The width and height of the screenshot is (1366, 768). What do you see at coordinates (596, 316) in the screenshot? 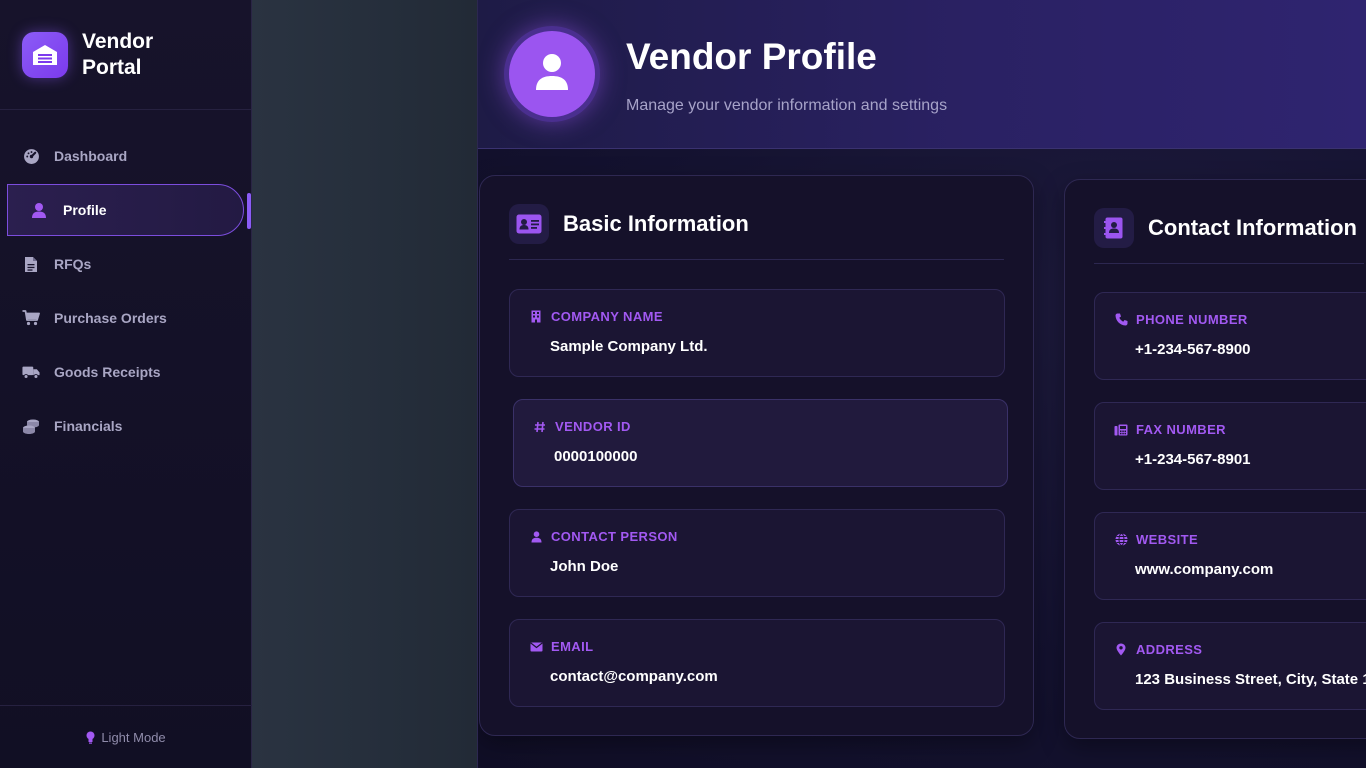
I see `field-label: COMPANY NAME` at bounding box center [596, 316].